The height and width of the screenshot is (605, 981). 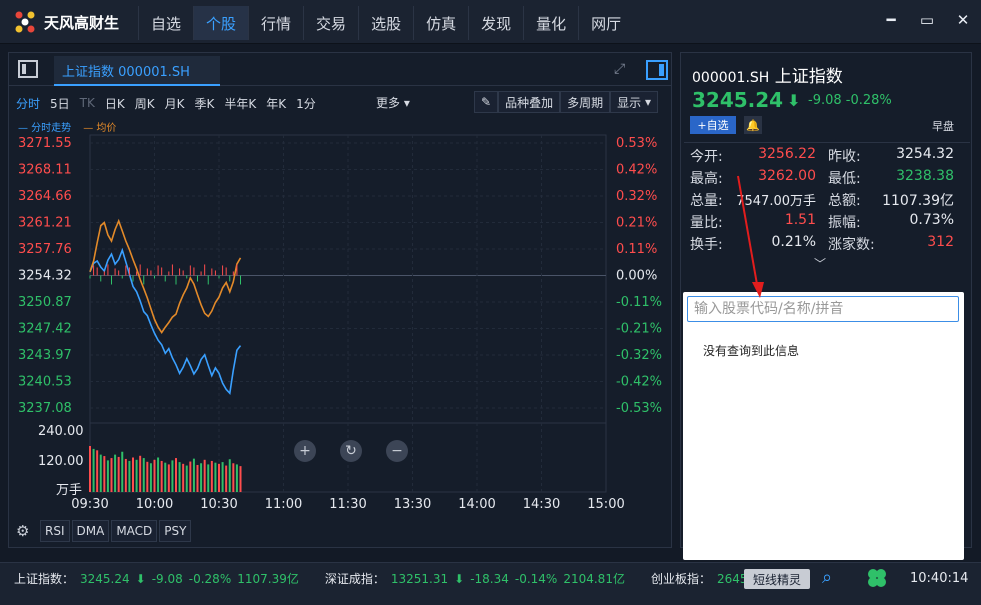 I want to click on search-input, so click(x=823, y=309).